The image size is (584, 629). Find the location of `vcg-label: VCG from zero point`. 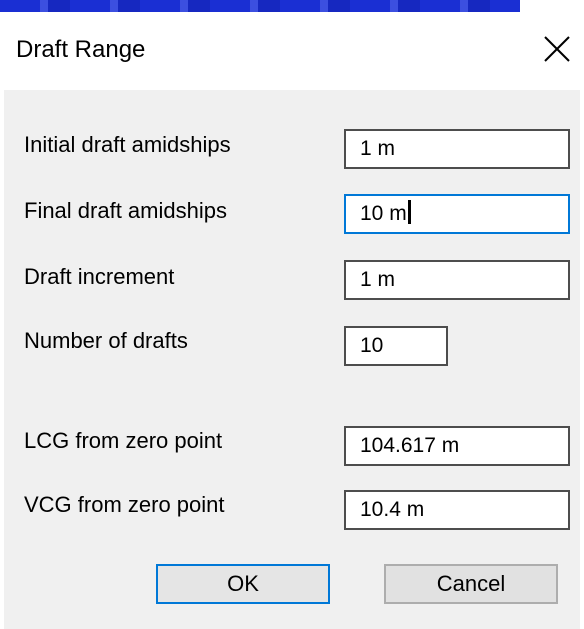

vcg-label: VCG from zero point is located at coordinates (124, 504).